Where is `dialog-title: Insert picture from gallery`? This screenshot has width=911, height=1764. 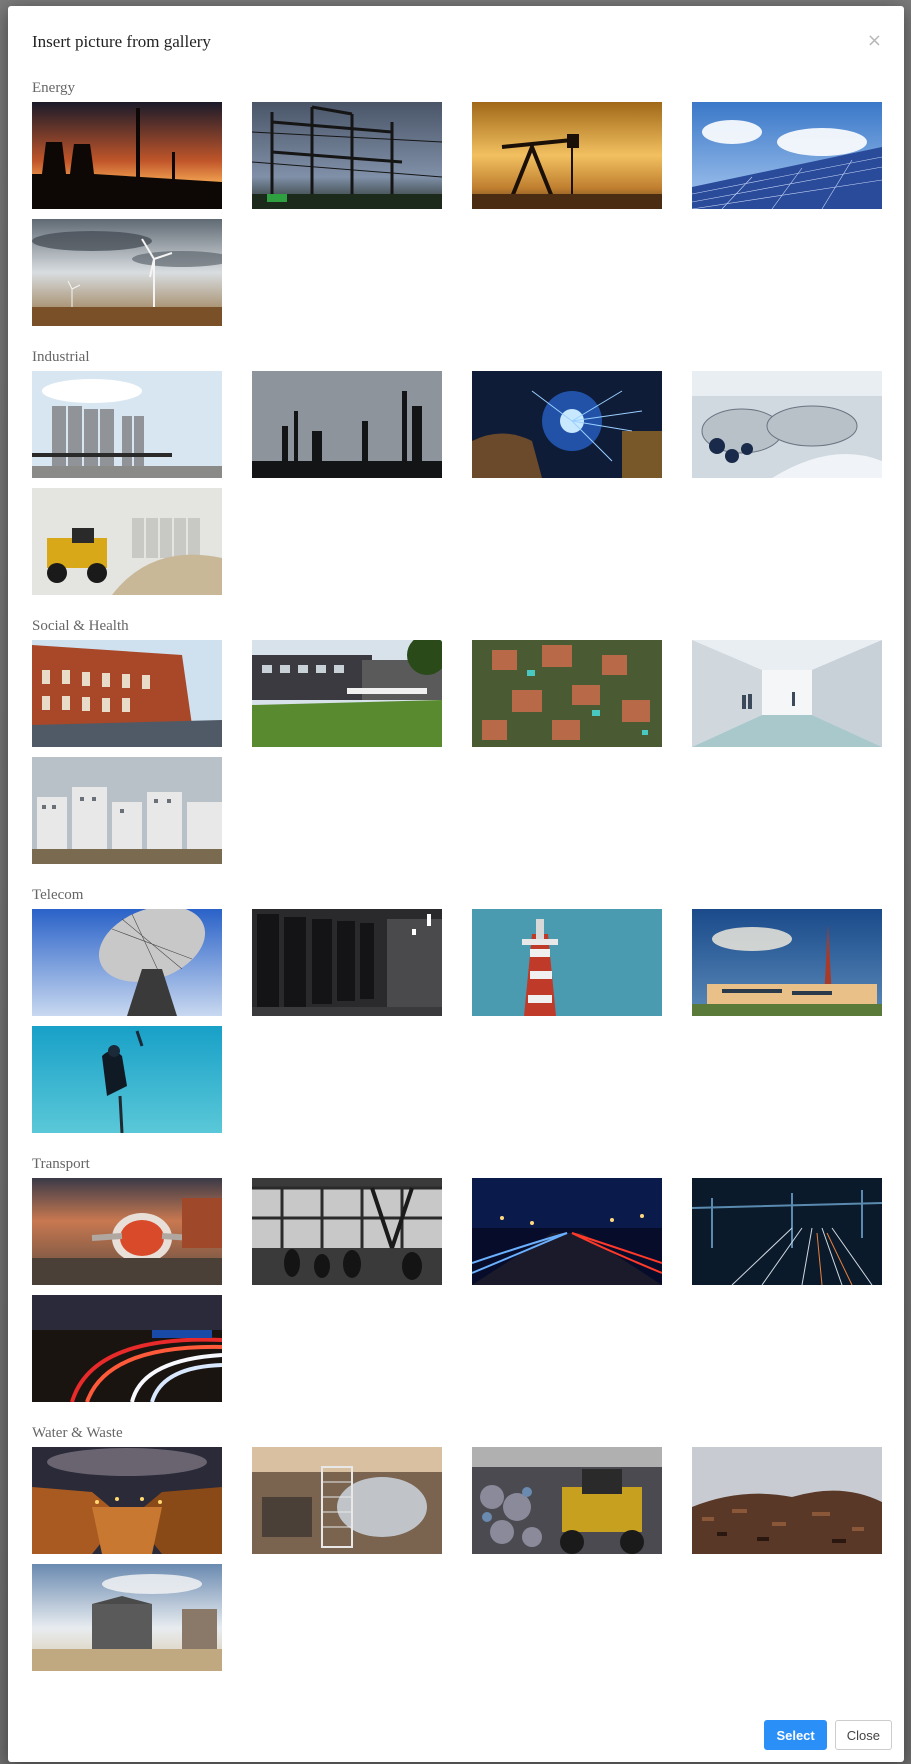
dialog-title: Insert picture from gallery is located at coordinates (121, 41).